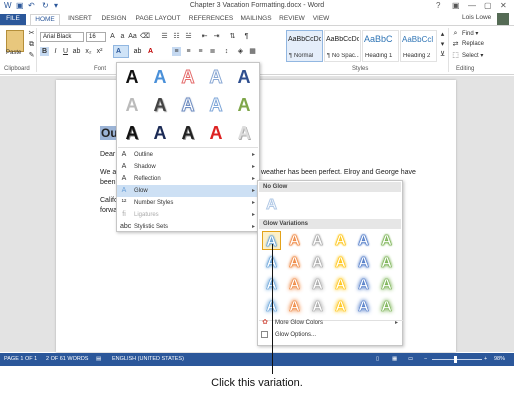  I want to click on tab-mailings: MAILINGS, so click(256, 19).